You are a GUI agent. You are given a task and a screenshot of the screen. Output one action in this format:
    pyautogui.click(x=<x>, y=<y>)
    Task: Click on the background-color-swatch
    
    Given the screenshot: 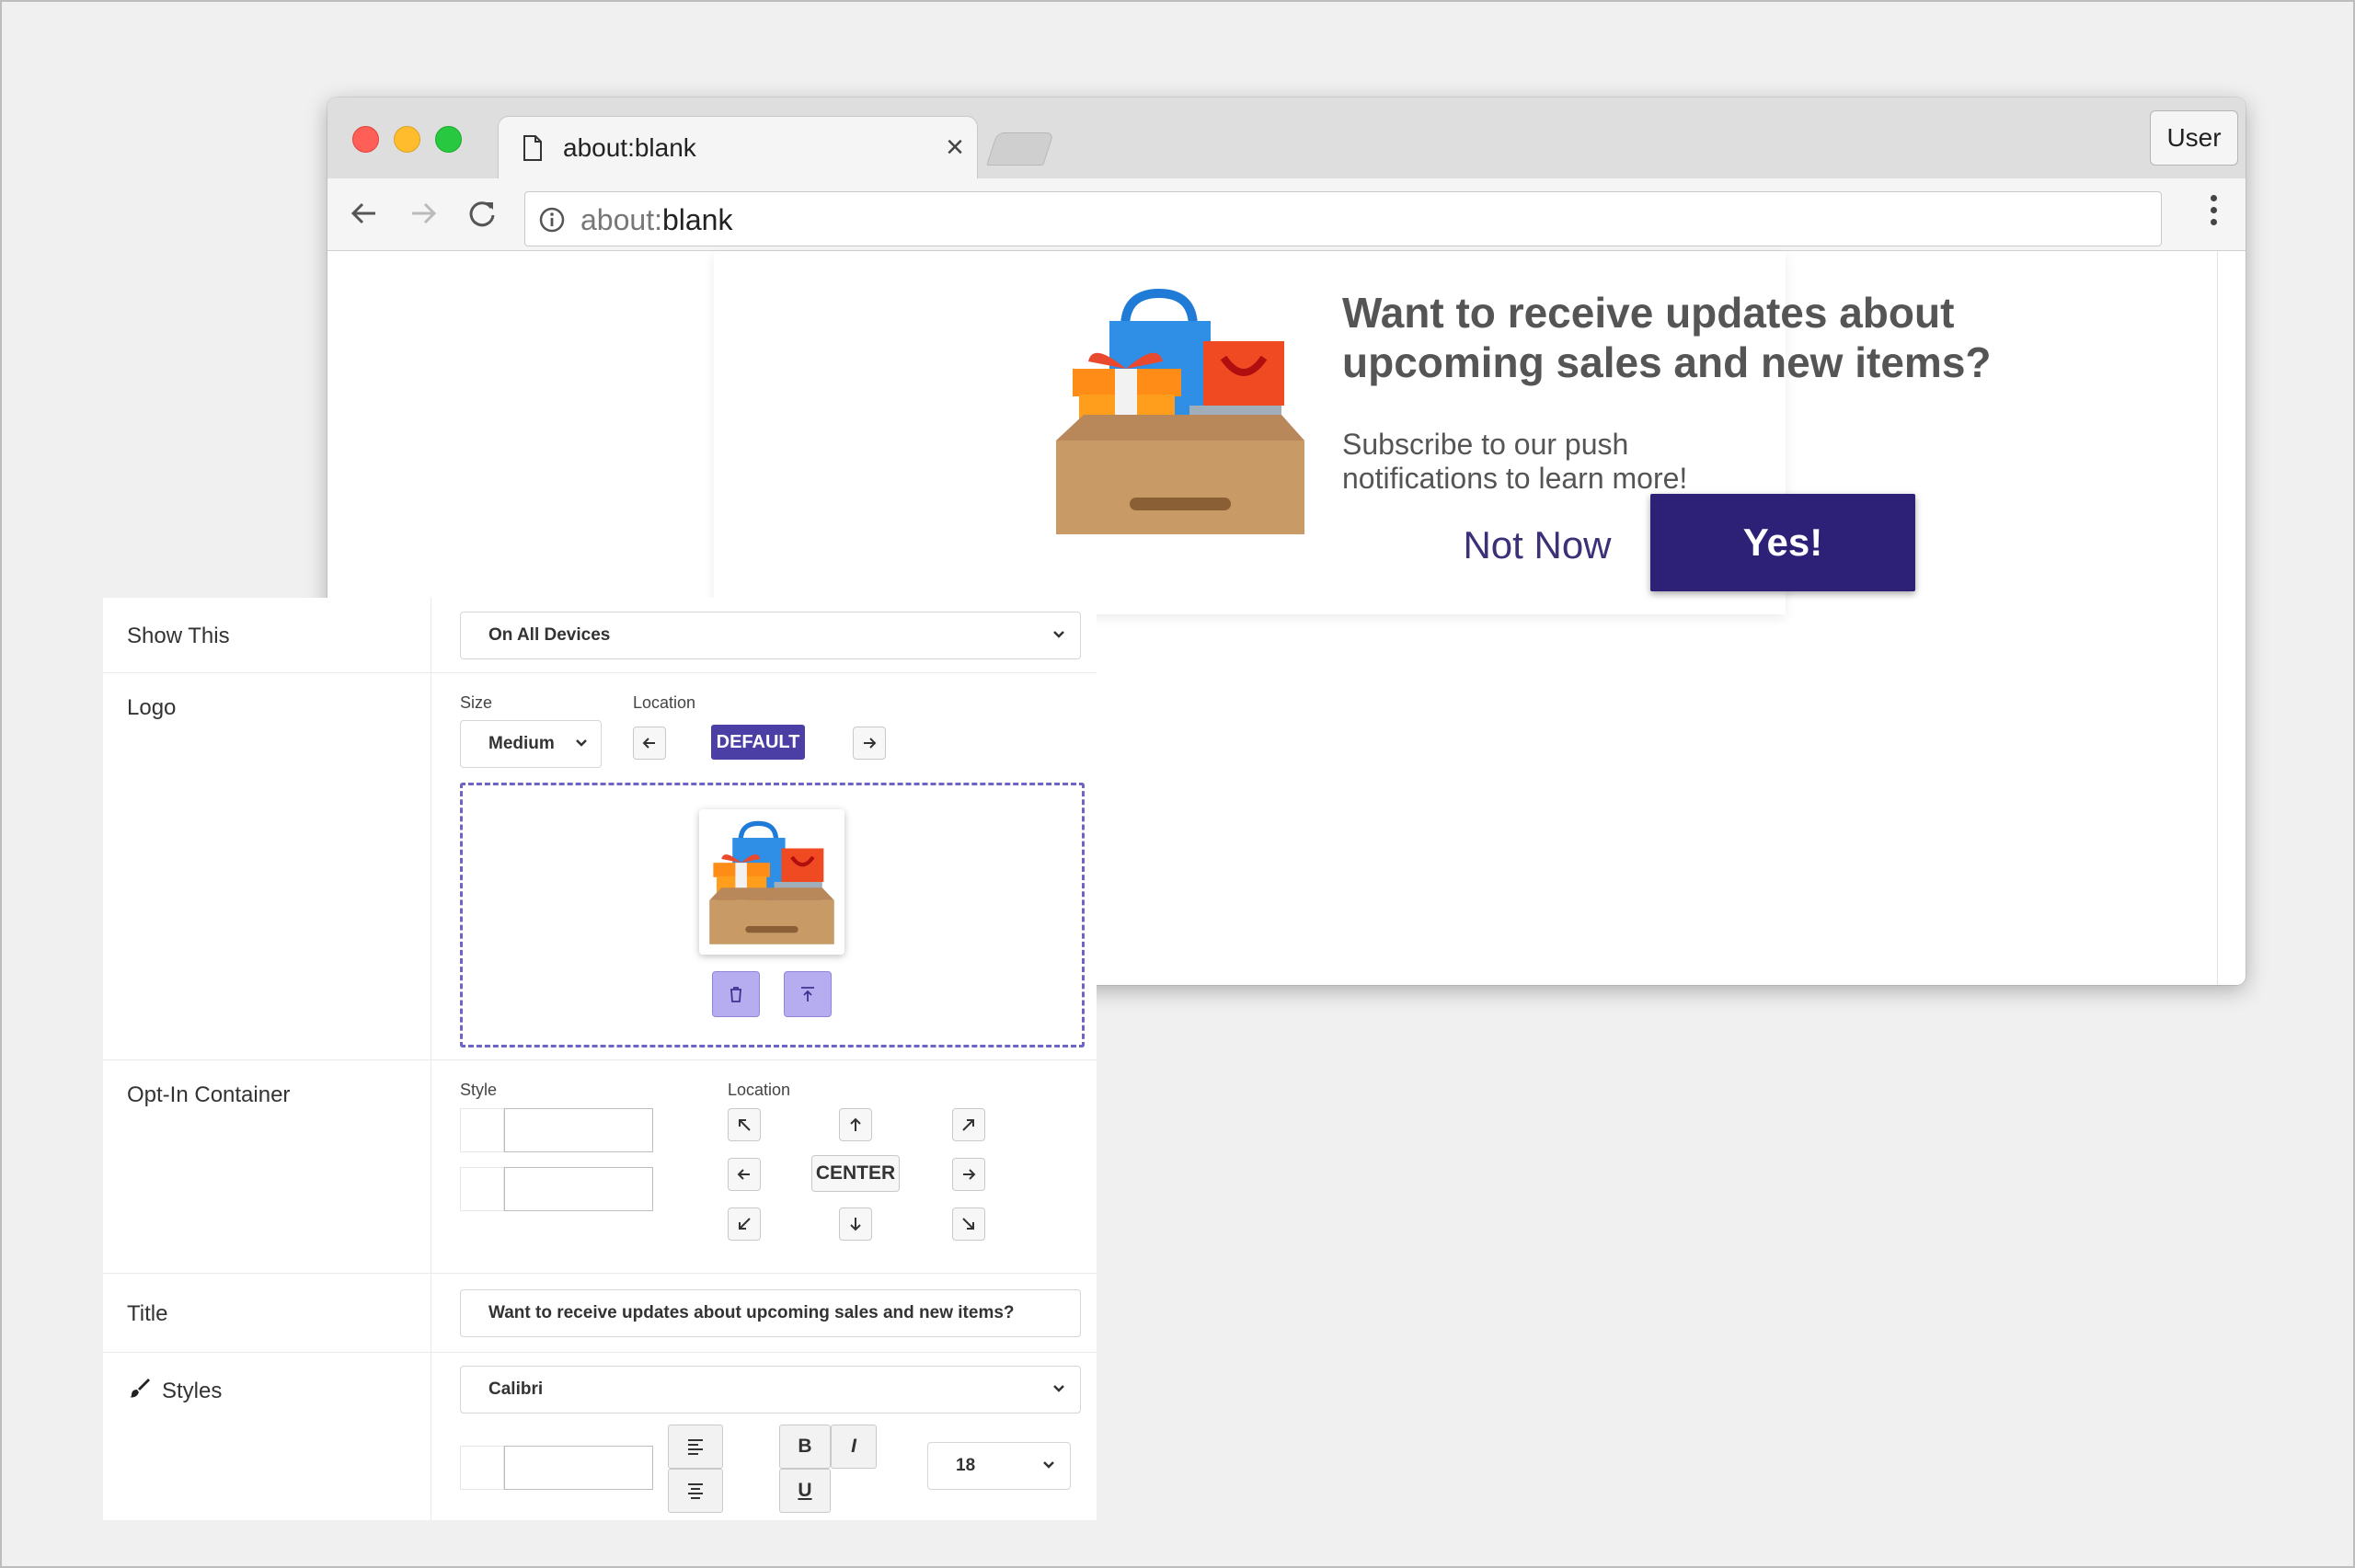 What is the action you would take?
    pyautogui.click(x=482, y=1130)
    